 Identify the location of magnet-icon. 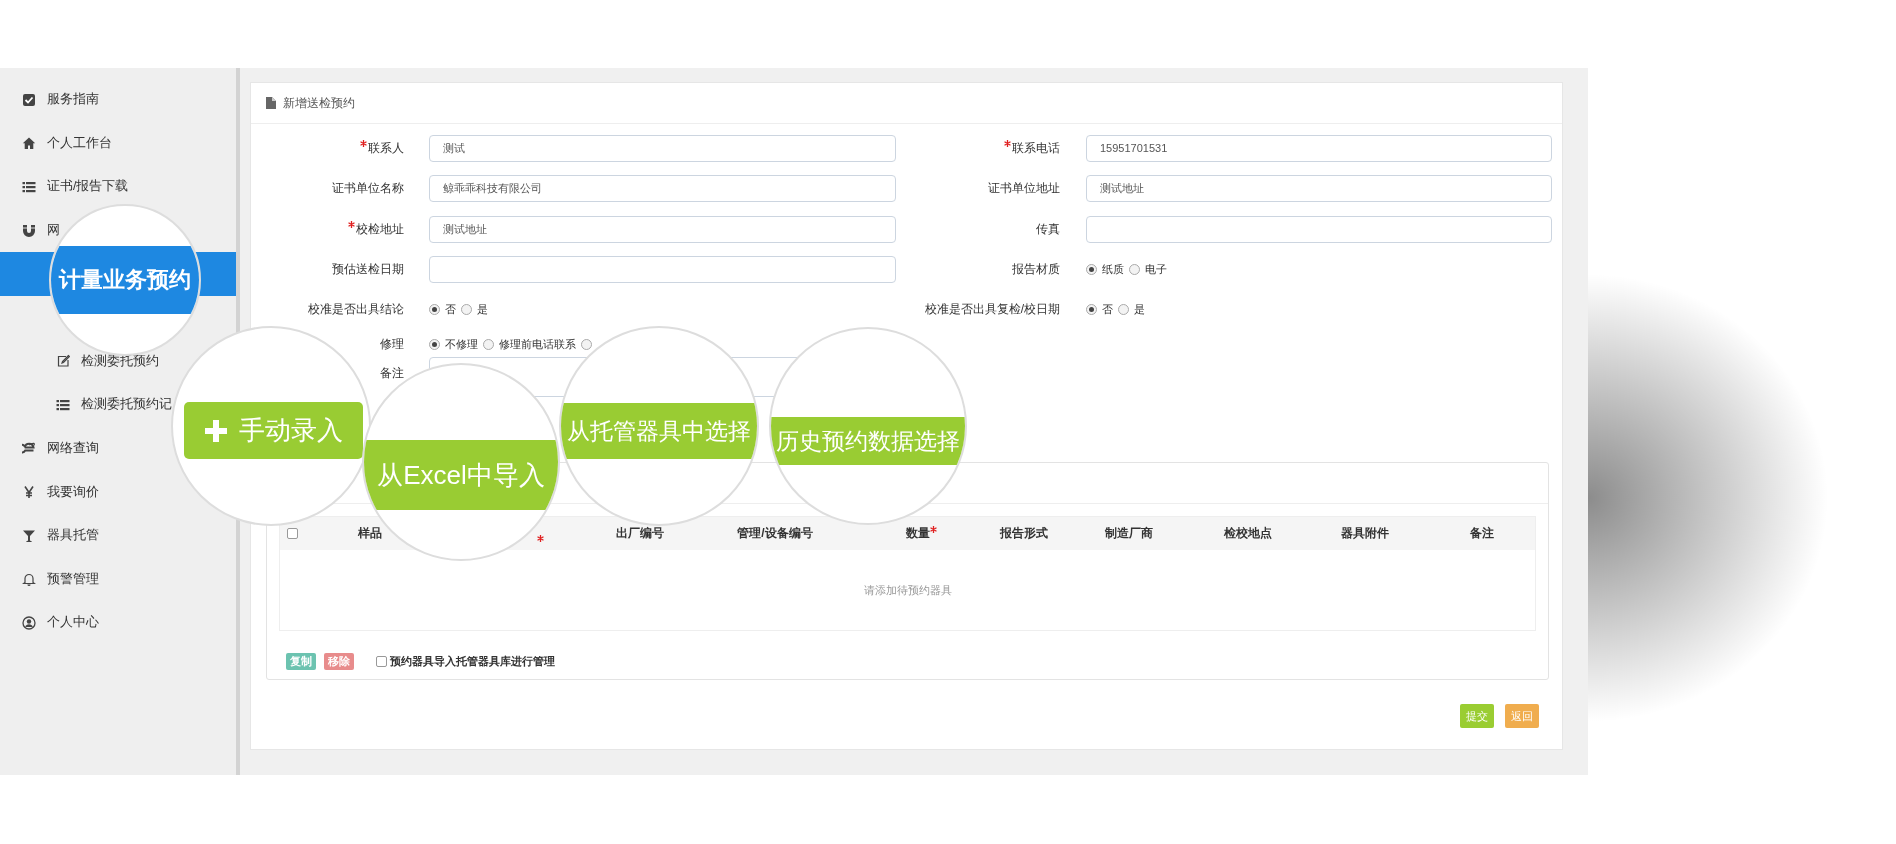
(29, 230).